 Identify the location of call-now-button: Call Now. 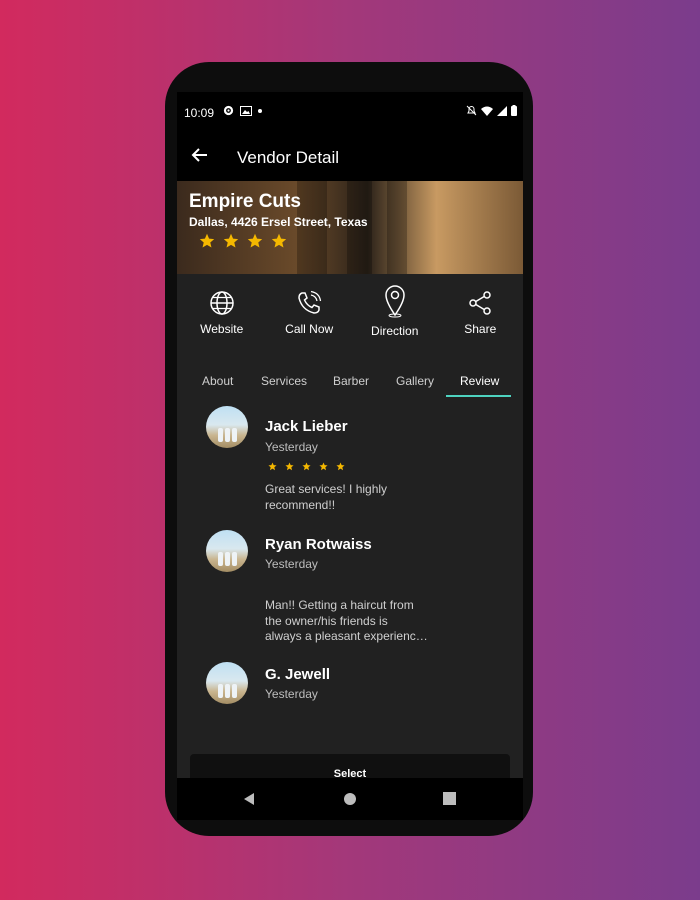
(309, 314).